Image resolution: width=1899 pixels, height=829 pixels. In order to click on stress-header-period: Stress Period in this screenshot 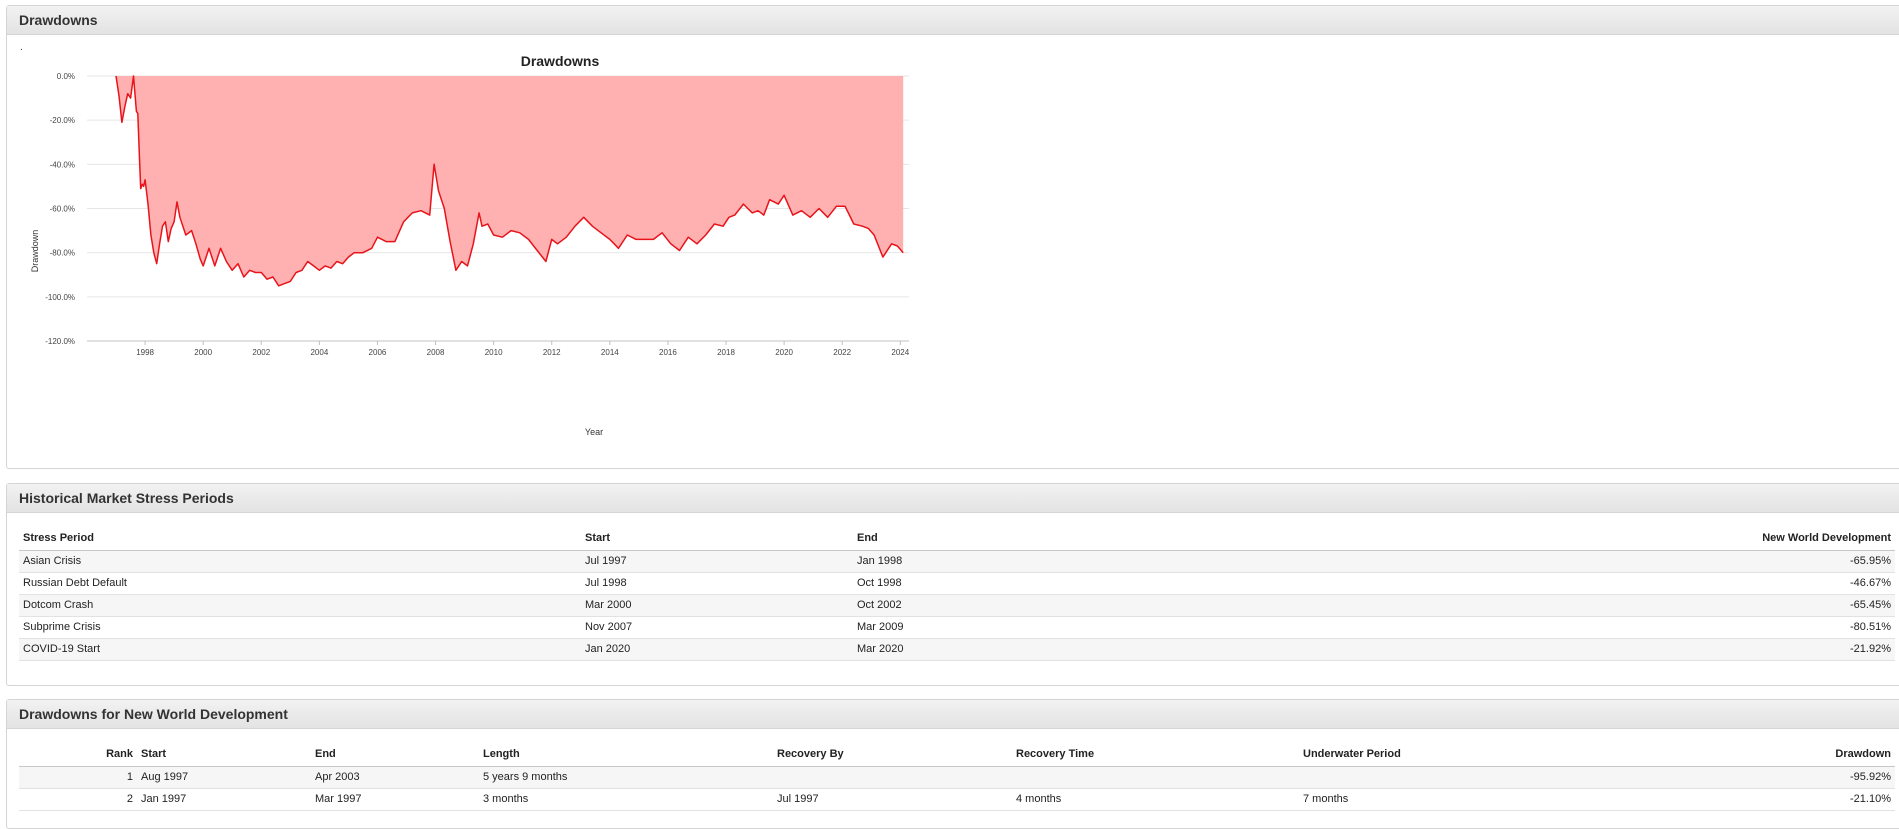, I will do `click(300, 538)`.